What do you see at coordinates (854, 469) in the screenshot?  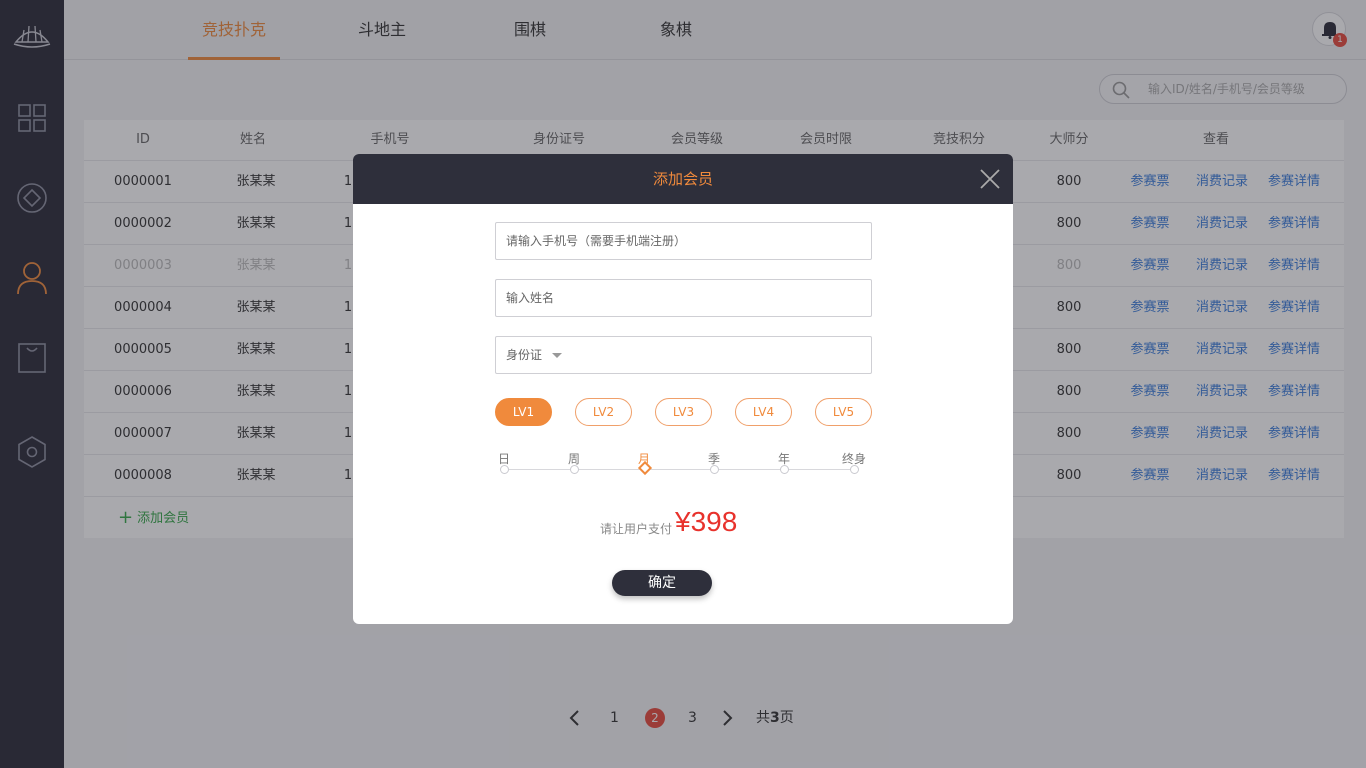 I see `period-node-lifetime` at bounding box center [854, 469].